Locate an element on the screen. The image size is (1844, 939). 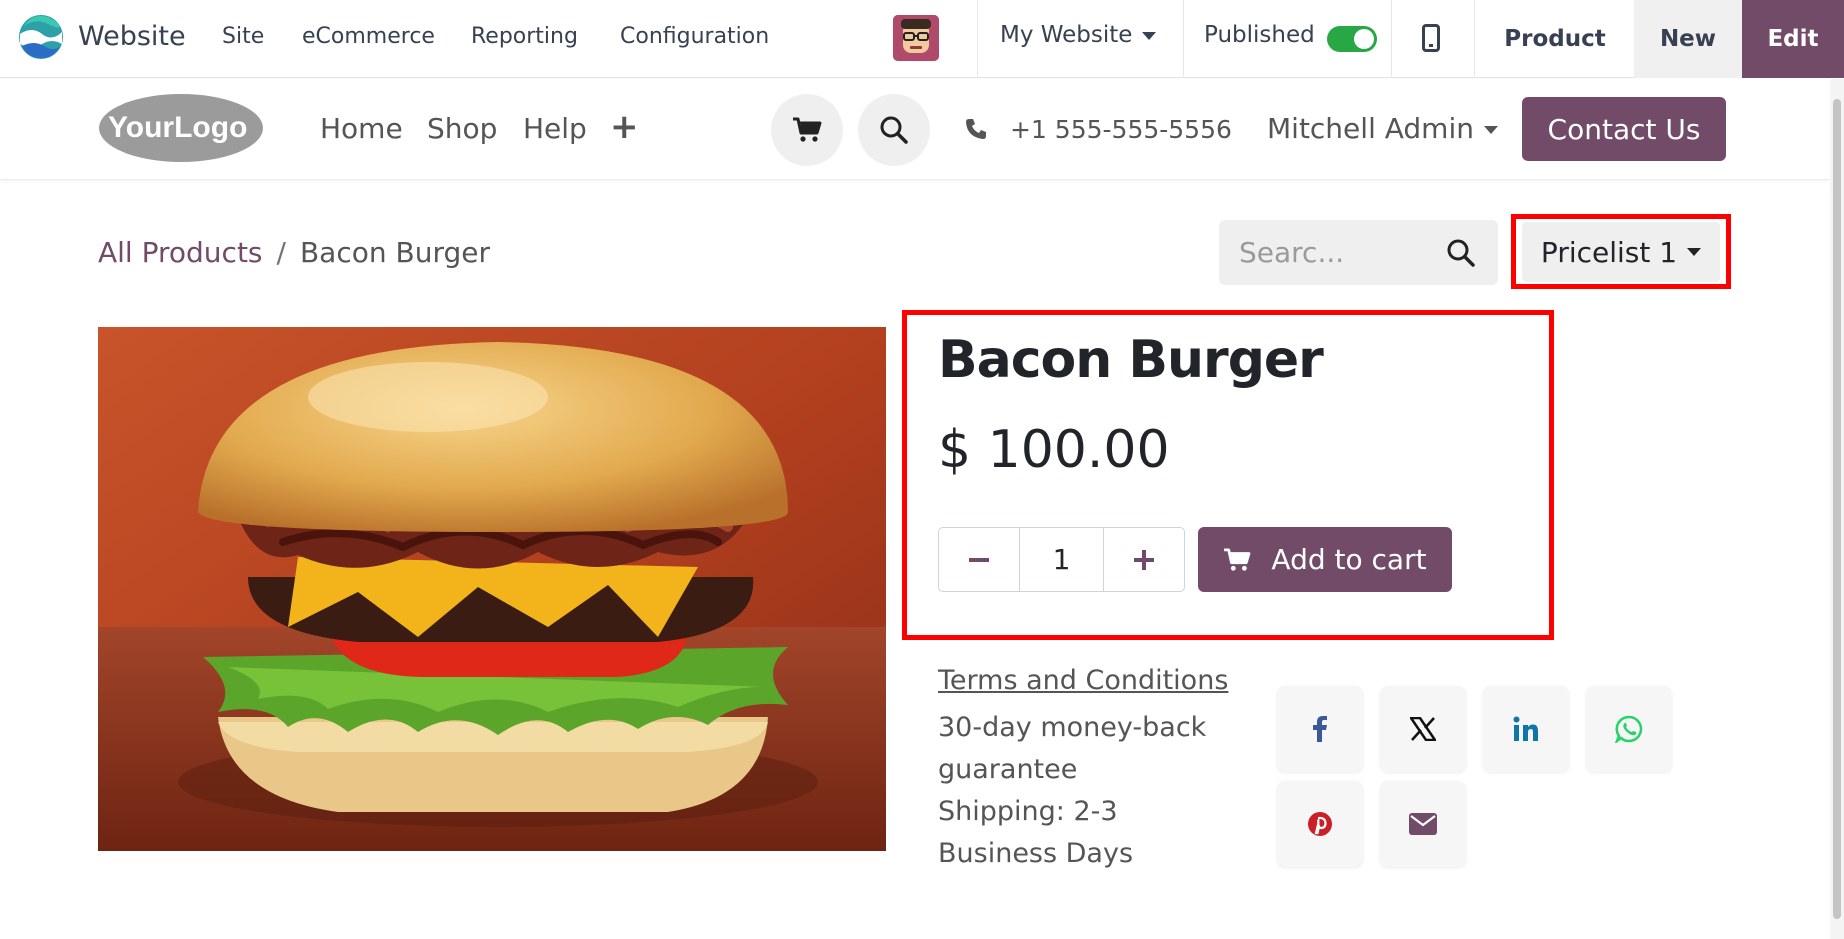
linkedin-icon is located at coordinates (1525, 728).